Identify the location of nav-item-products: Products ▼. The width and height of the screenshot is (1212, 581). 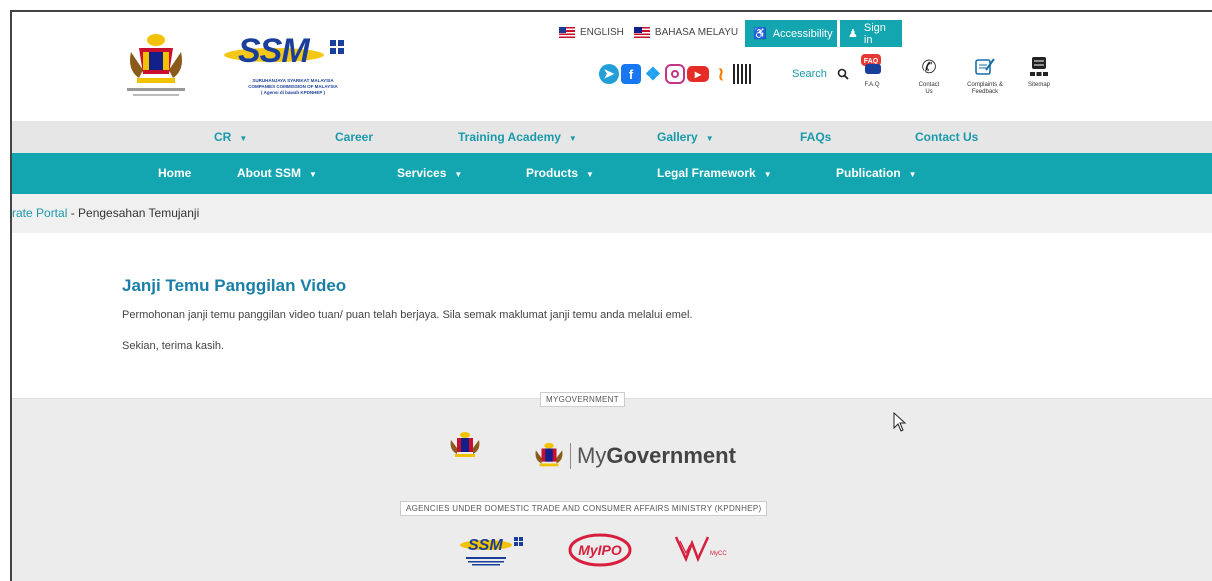
(560, 173).